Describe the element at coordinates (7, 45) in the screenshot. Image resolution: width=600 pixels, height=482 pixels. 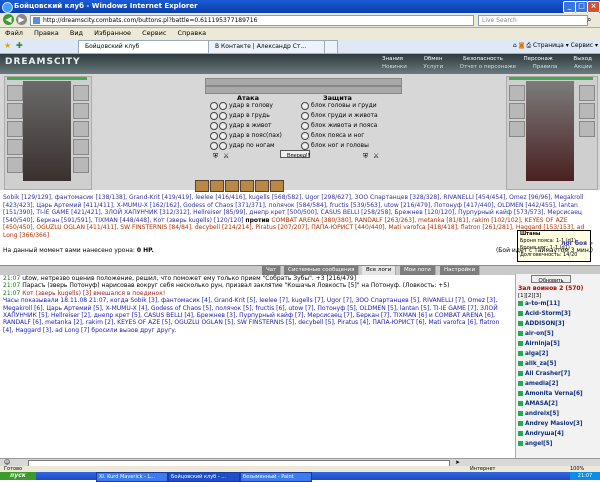
I see `favorites-star-icon: ★` at that location.